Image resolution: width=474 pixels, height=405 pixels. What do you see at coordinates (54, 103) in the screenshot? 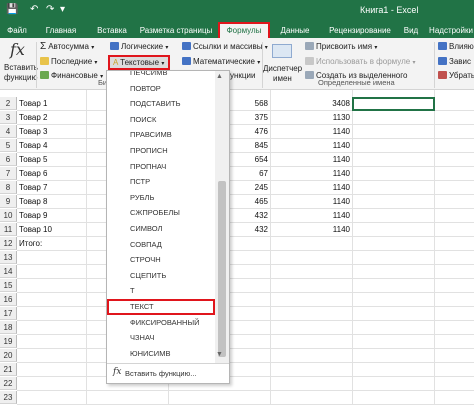
I see `cell-product-name: Товар 1` at bounding box center [54, 103].